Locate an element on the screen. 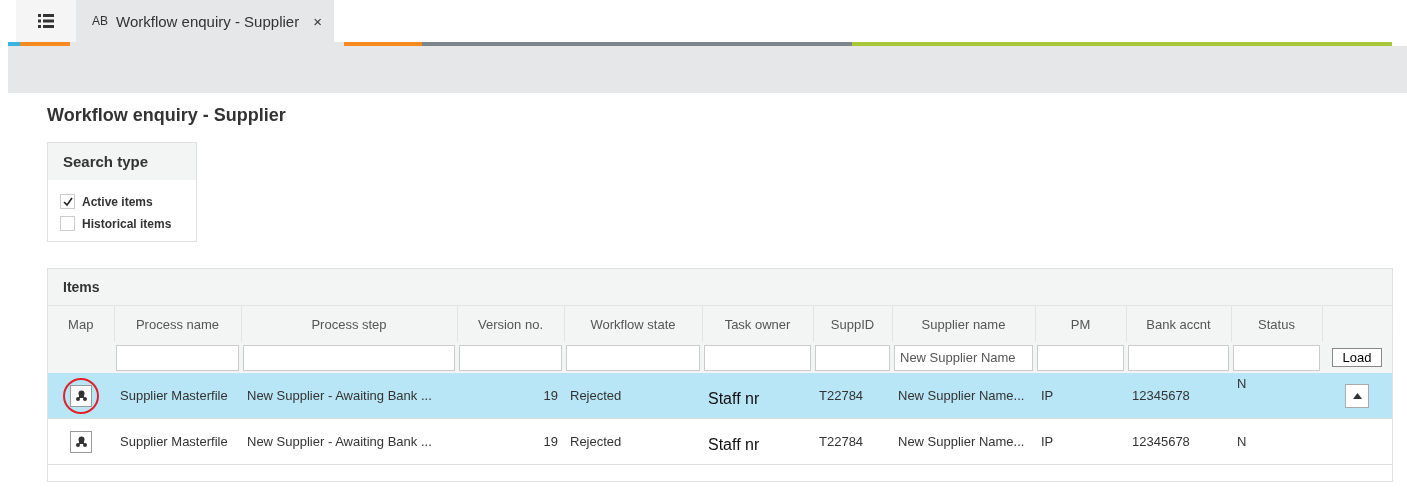 The image size is (1407, 496). panel-heading: Items is located at coordinates (81, 287).